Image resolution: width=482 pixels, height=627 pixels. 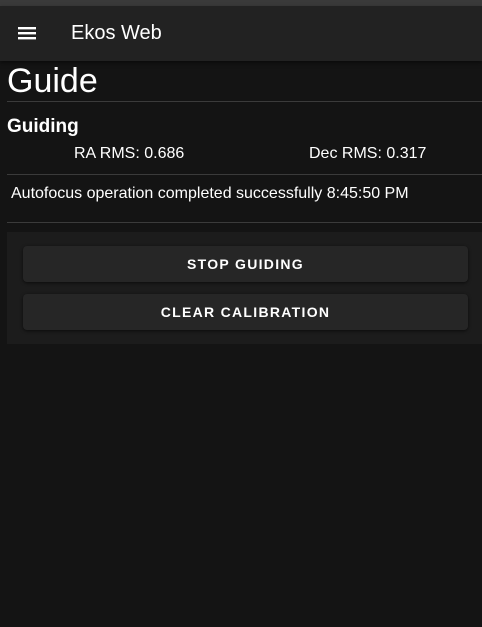 What do you see at coordinates (116, 33) in the screenshot?
I see `app-title: Ekos Web` at bounding box center [116, 33].